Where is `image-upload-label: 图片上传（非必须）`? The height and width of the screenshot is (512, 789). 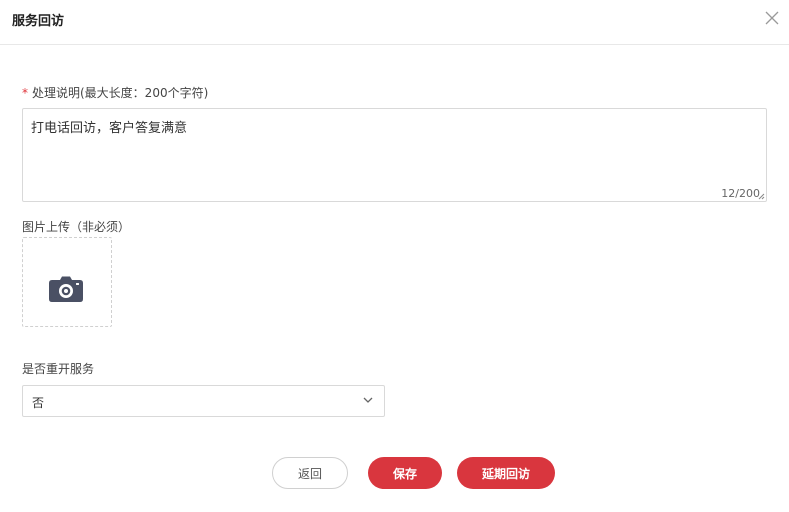 image-upload-label: 图片上传（非必须） is located at coordinates (76, 227).